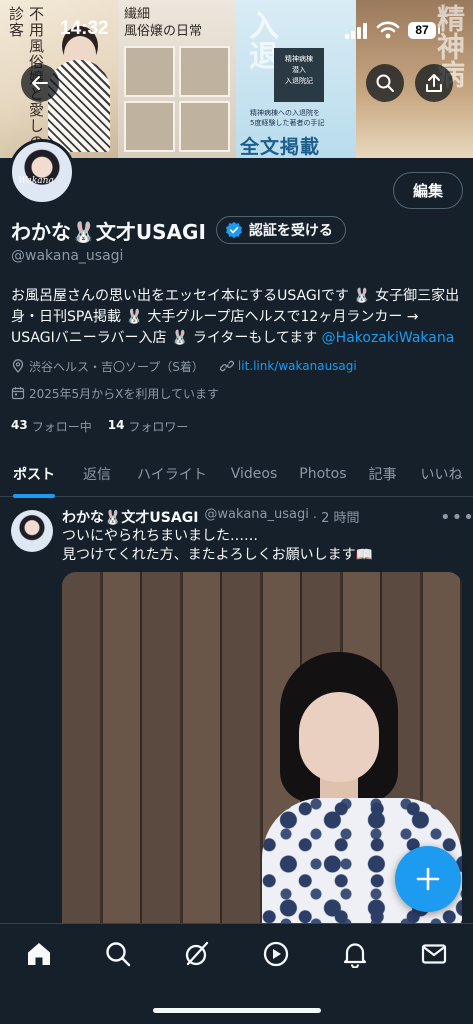 The width and height of the screenshot is (473, 1024). I want to click on more-options-icon: •••, so click(456, 517).